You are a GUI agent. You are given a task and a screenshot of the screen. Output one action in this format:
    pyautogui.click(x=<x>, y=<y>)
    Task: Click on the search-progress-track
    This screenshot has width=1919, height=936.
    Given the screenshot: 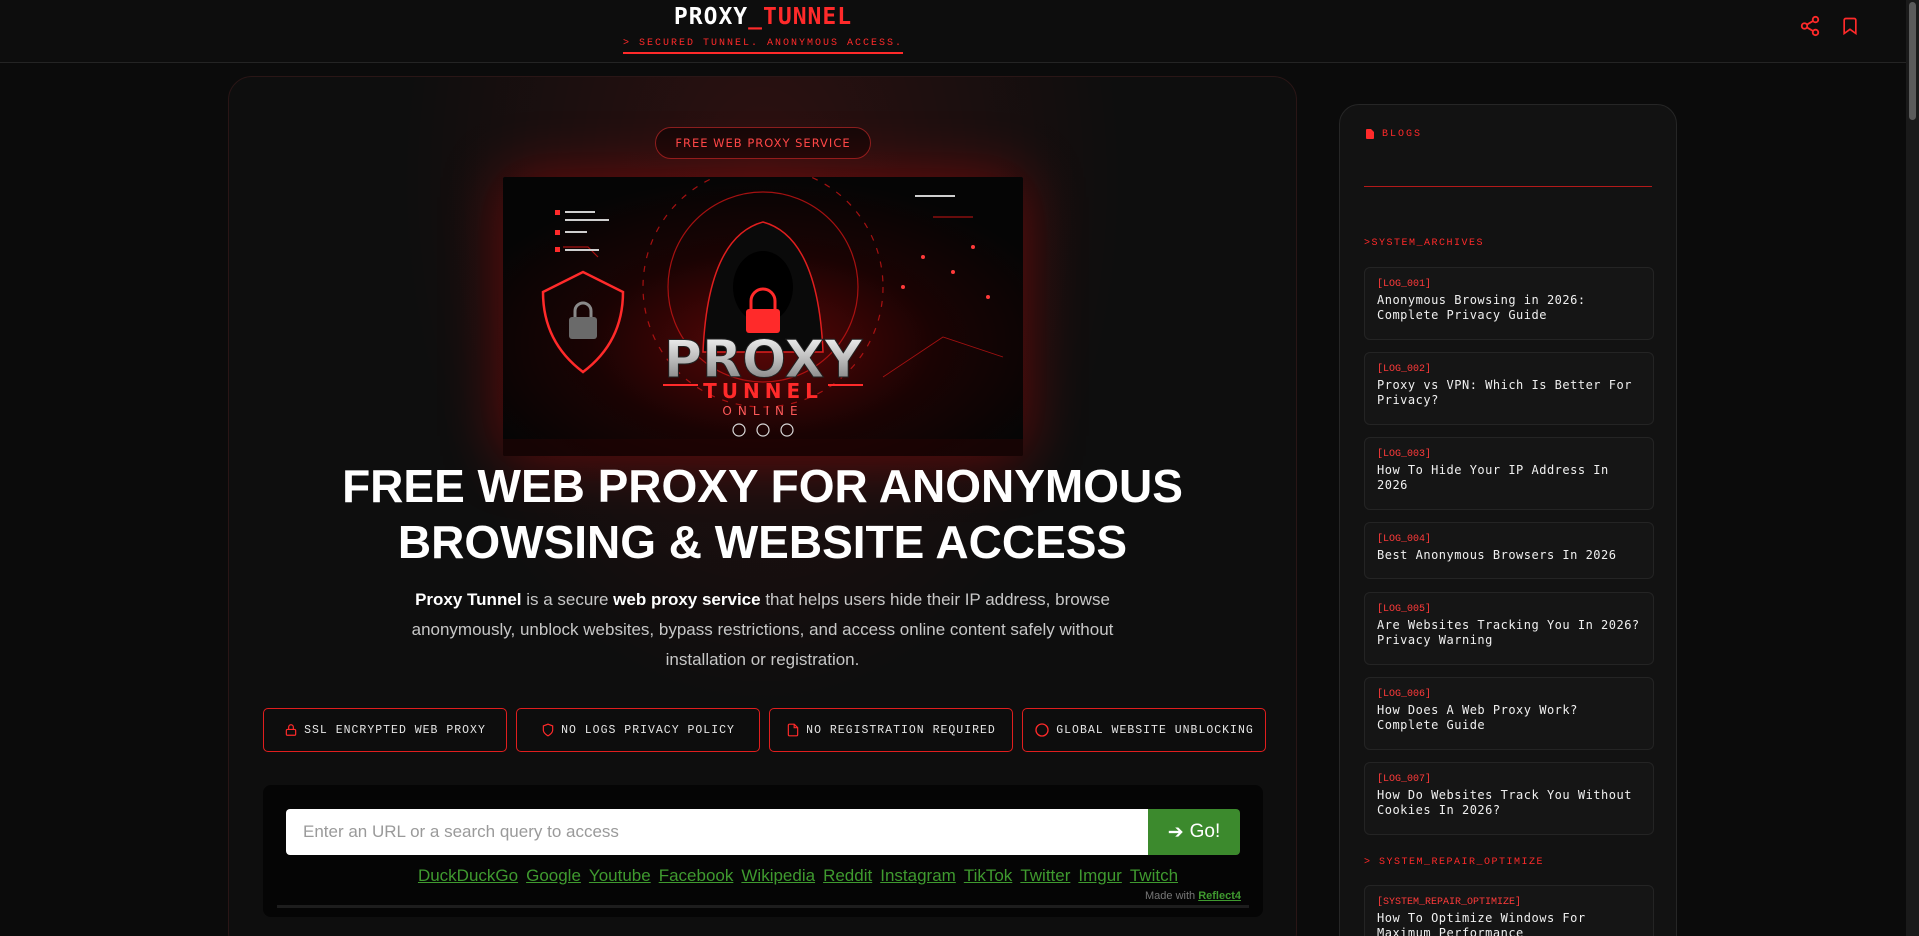 What is the action you would take?
    pyautogui.click(x=763, y=906)
    